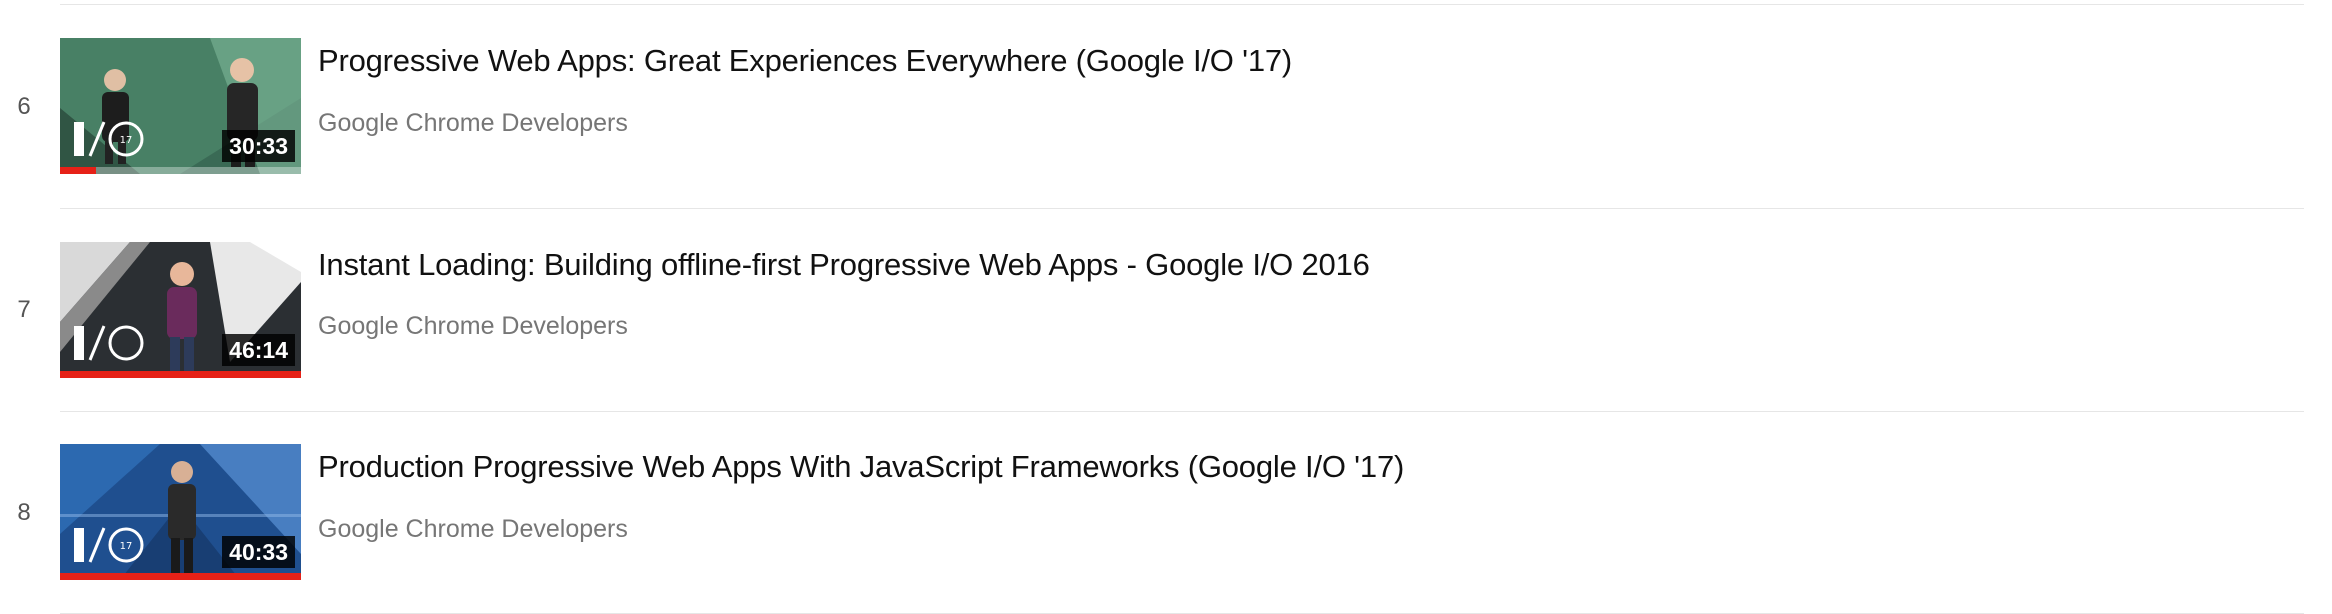 This screenshot has height=614, width=2332. Describe the element at coordinates (24, 309) in the screenshot. I see `item-index: 7` at that location.